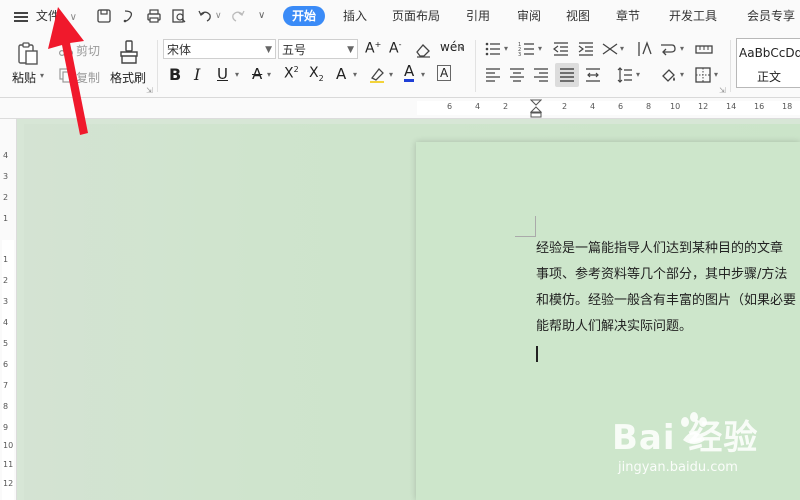 The image size is (800, 500). I want to click on tab-developer: 开发工具, so click(693, 17).